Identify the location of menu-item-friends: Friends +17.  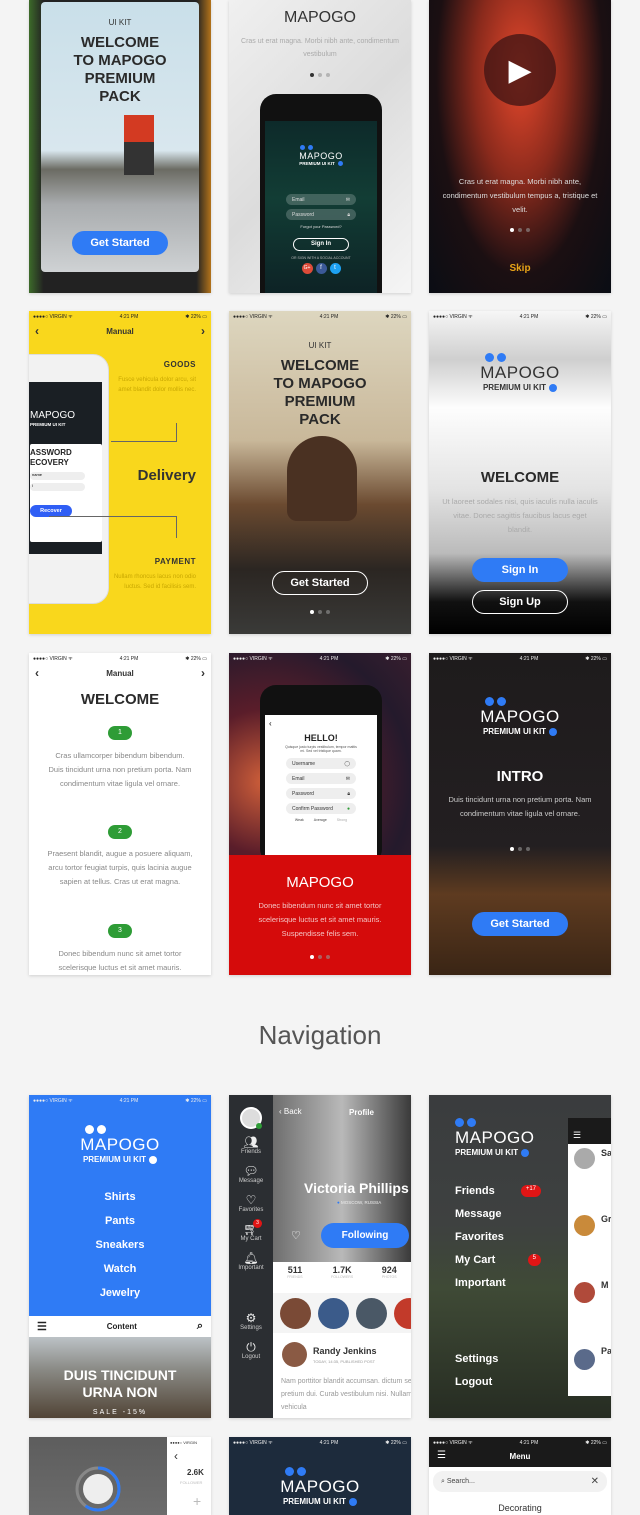
(498, 1191).